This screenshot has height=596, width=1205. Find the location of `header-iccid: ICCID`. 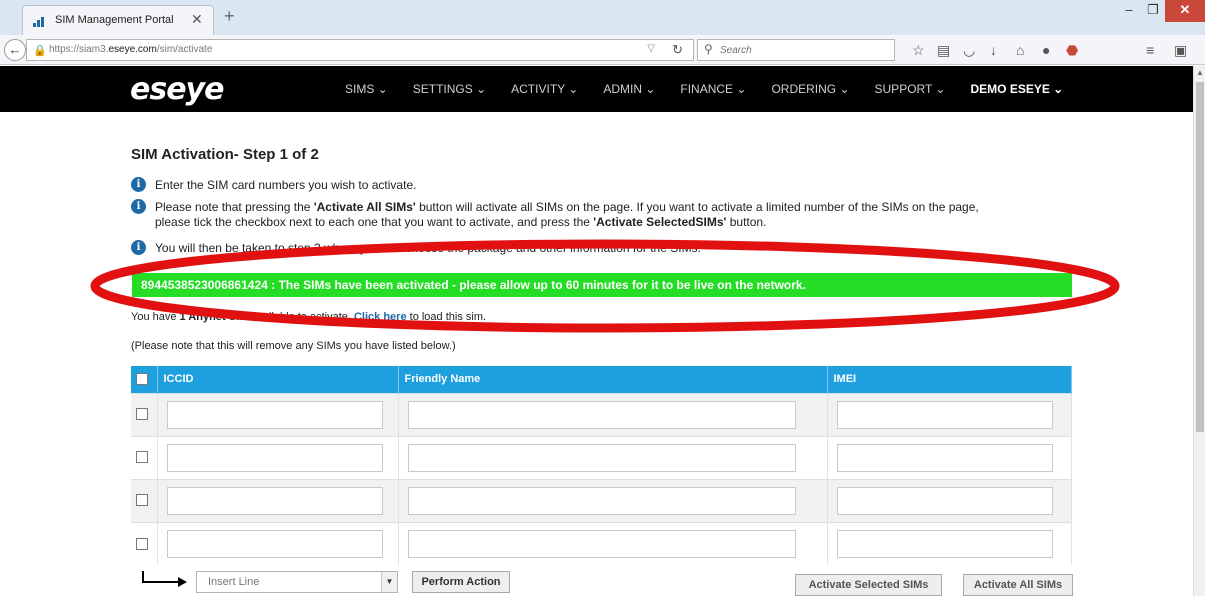

header-iccid: ICCID is located at coordinates (278, 379).